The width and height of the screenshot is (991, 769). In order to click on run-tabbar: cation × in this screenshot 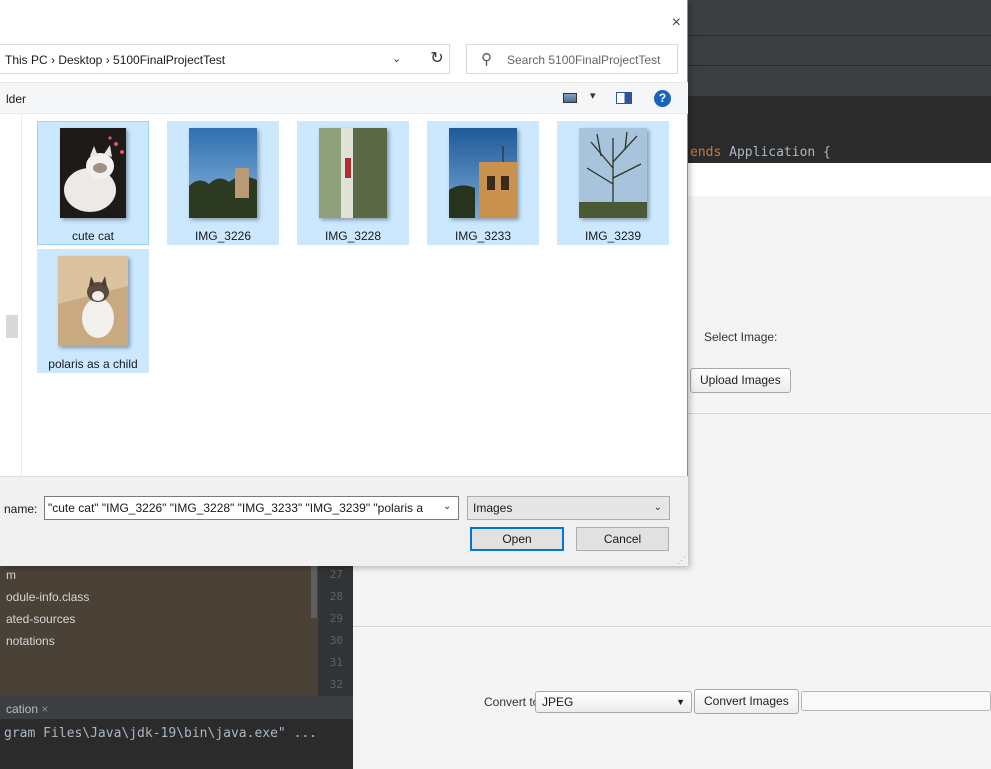, I will do `click(176, 708)`.